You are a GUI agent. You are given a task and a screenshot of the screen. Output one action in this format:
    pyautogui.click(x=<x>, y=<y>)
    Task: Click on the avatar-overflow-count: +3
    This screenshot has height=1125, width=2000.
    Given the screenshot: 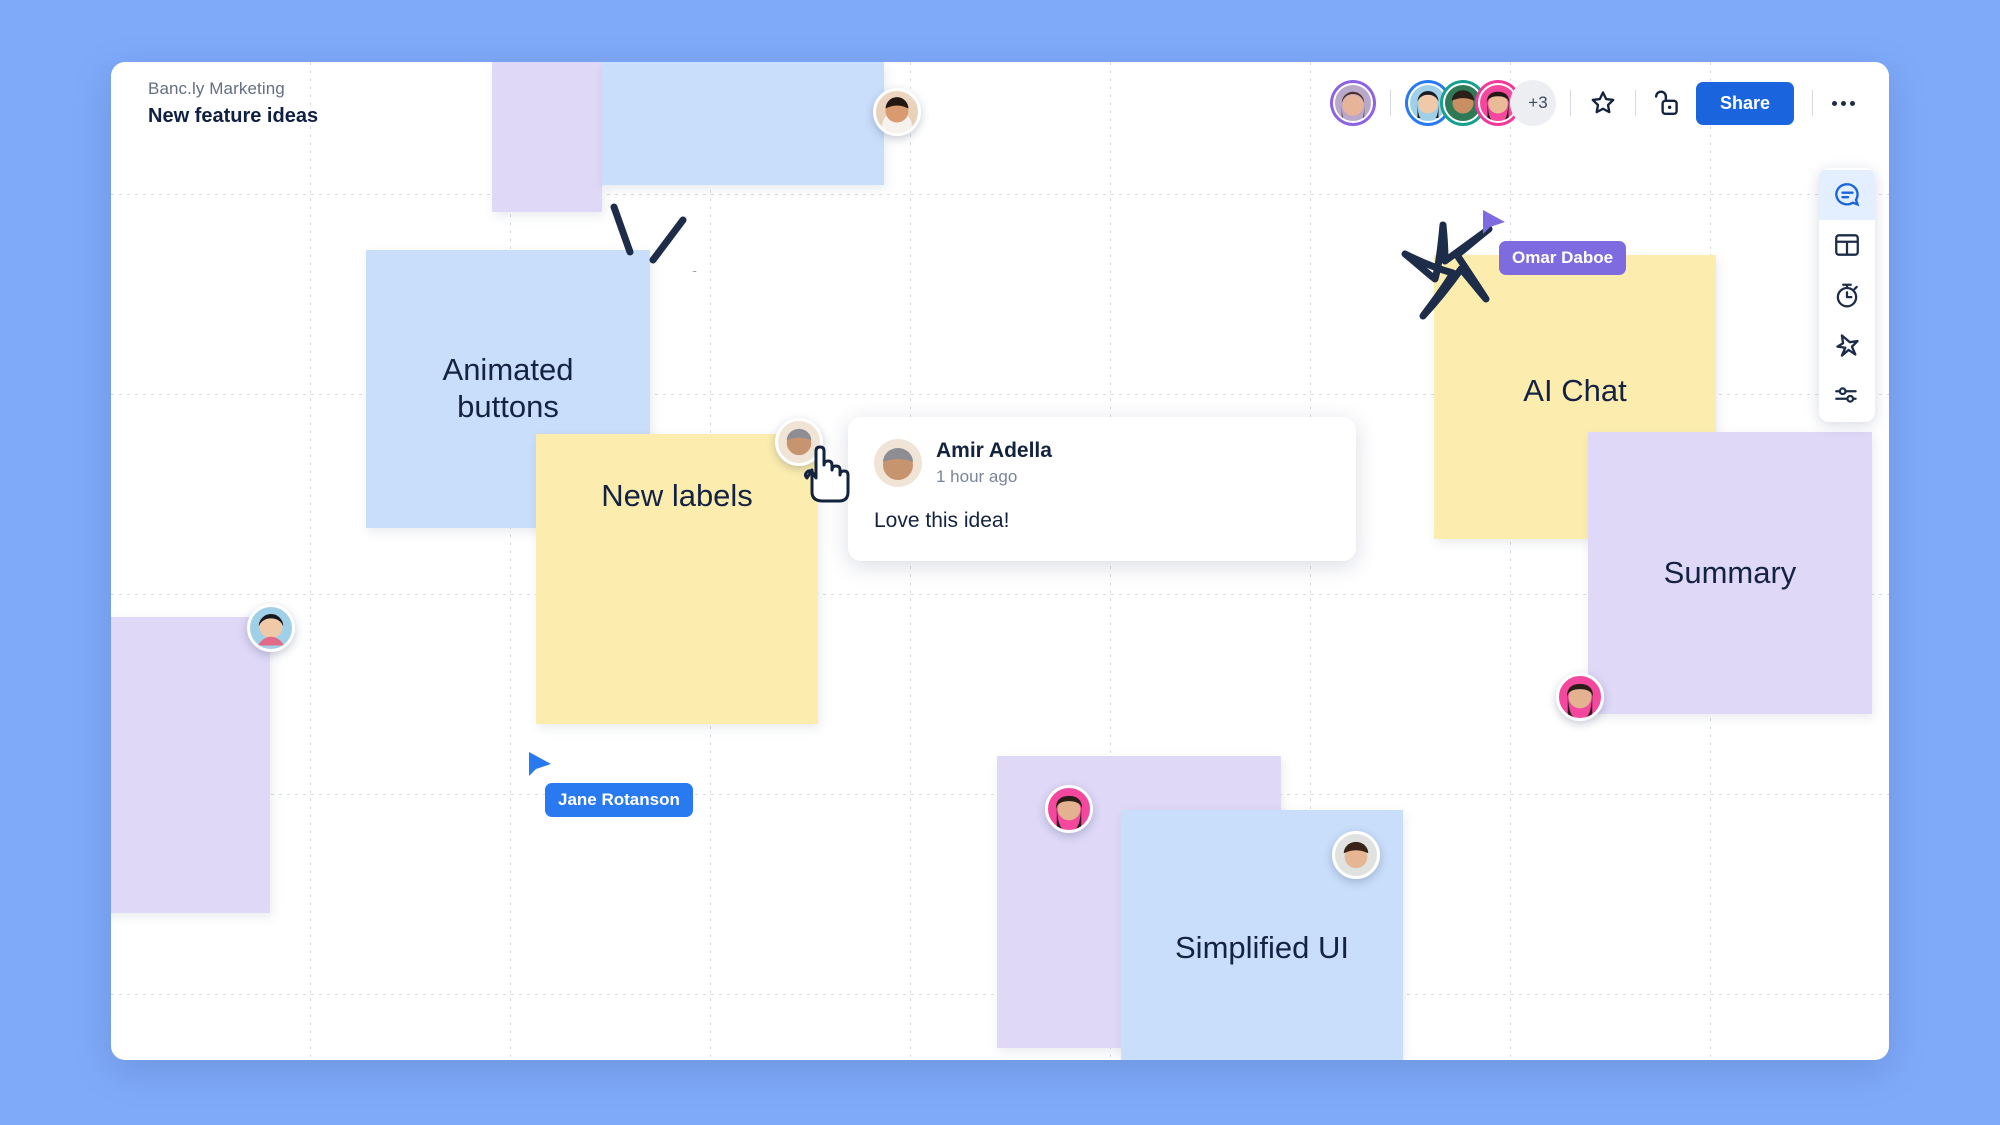 What is the action you would take?
    pyautogui.click(x=1532, y=103)
    